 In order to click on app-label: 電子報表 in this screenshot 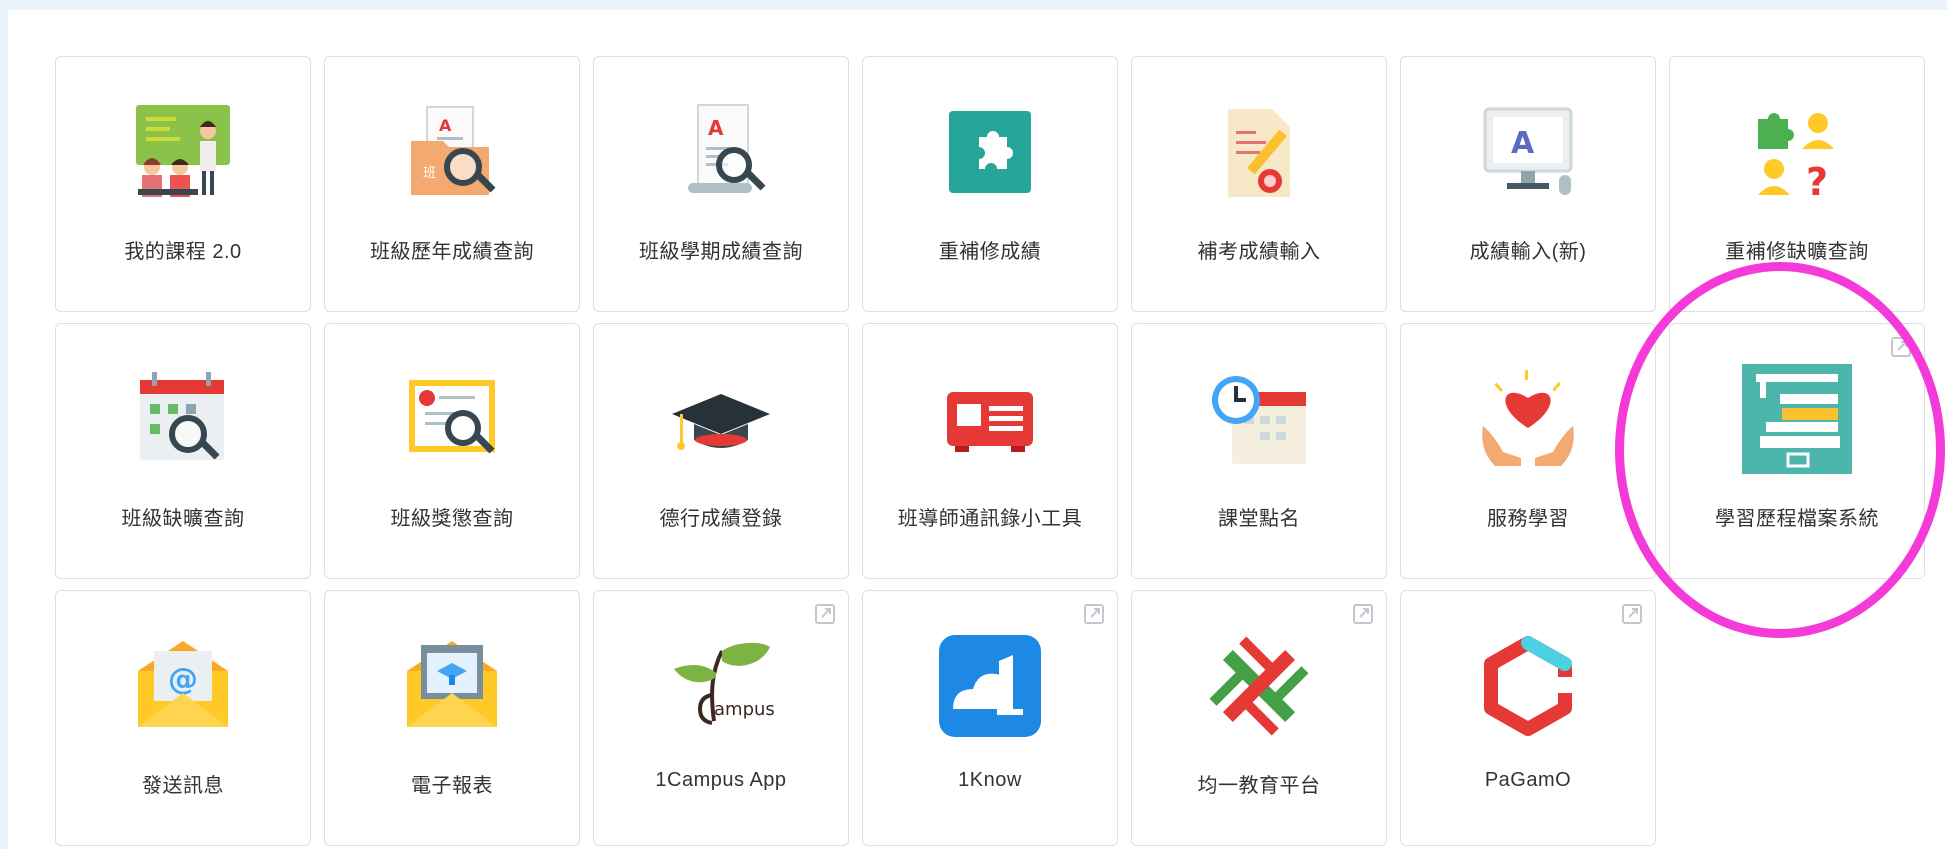, I will do `click(452, 786)`.